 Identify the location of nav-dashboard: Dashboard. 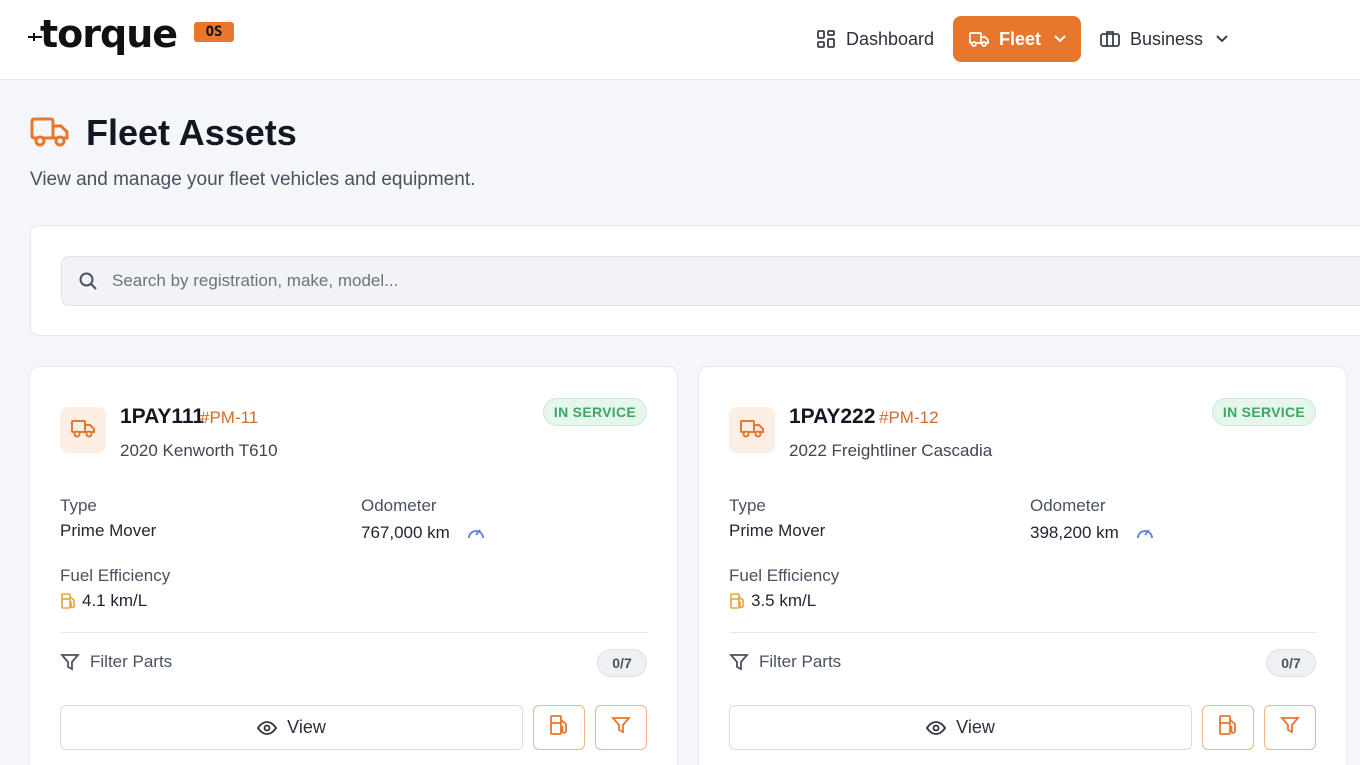
(875, 39).